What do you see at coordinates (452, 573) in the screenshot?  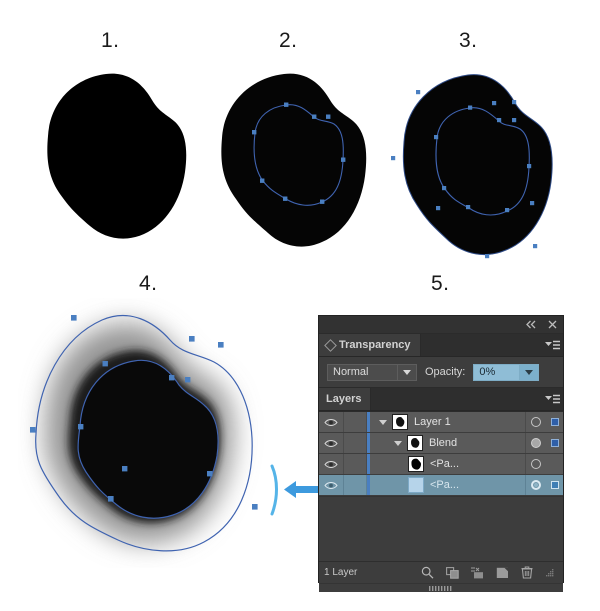 I see `make-clipping-mask-icon` at bounding box center [452, 573].